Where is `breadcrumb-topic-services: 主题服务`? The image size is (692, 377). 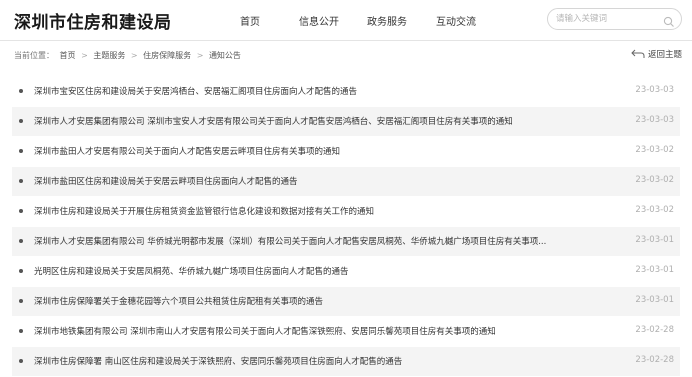 breadcrumb-topic-services: 主题服务 is located at coordinates (109, 55).